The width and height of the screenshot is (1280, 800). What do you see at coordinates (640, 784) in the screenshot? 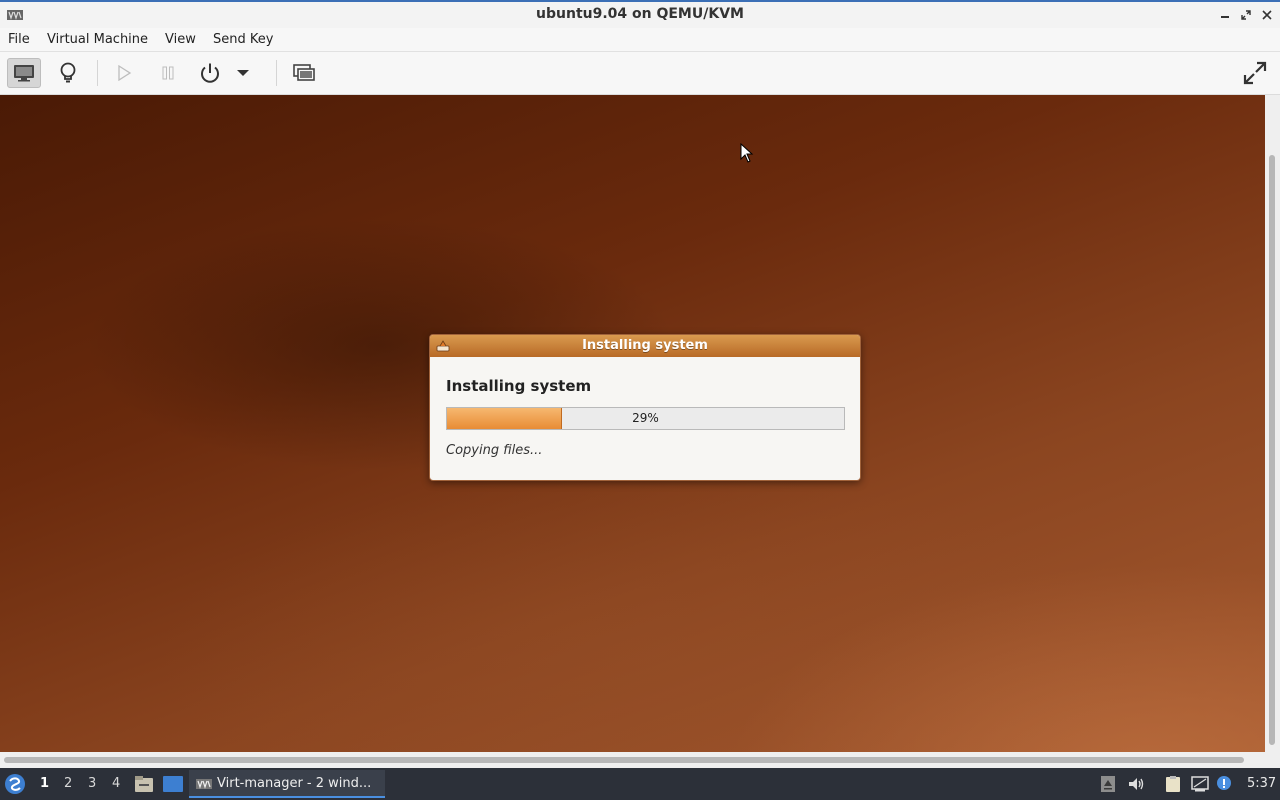
I see `taskbar: 1 2 3 4 Virt-manager - 2 wind... 5:37` at bounding box center [640, 784].